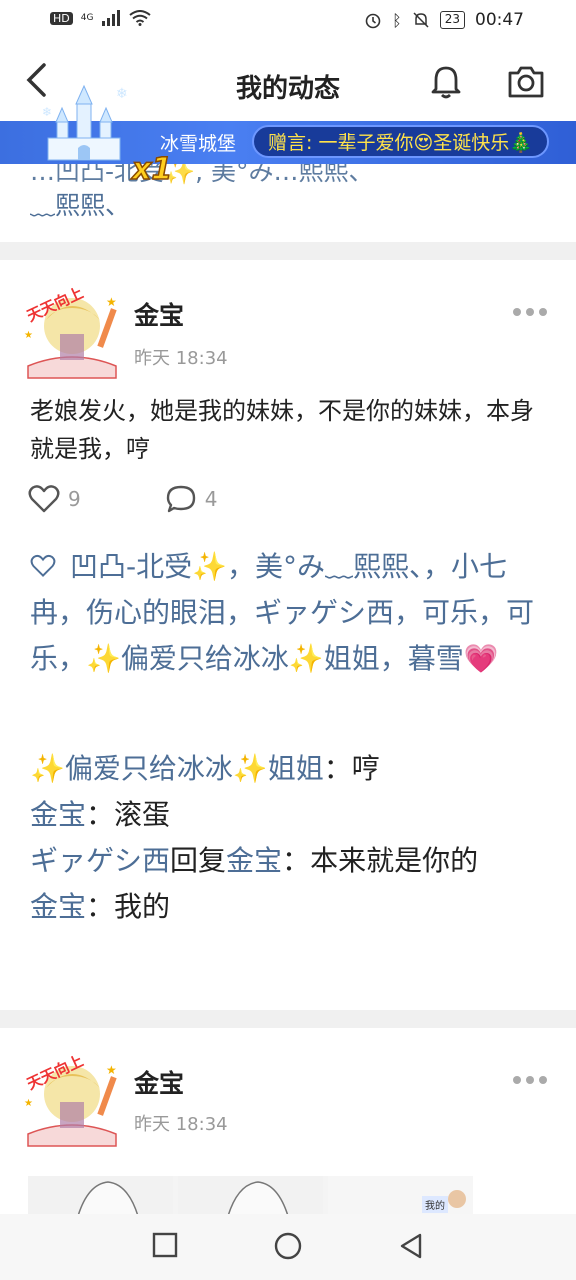 The height and width of the screenshot is (1280, 576). What do you see at coordinates (400, 1196) in the screenshot?
I see `post-image: 我的` at bounding box center [400, 1196].